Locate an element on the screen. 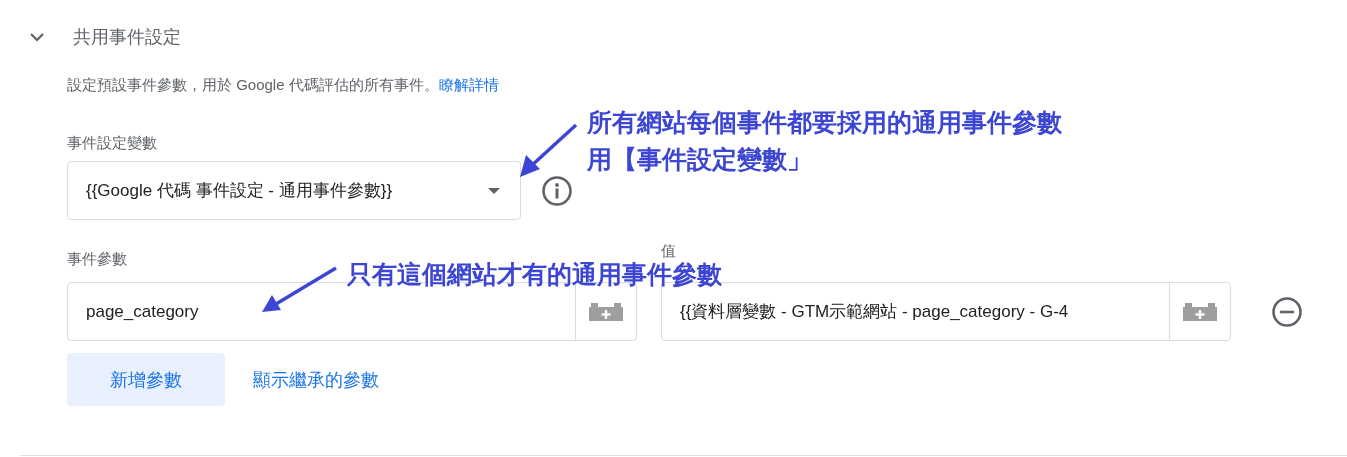 The width and height of the screenshot is (1347, 457). annotation-text: 所有網站每個事件都要採用的通用事件參數 用【事件設定變數」 is located at coordinates (824, 141).